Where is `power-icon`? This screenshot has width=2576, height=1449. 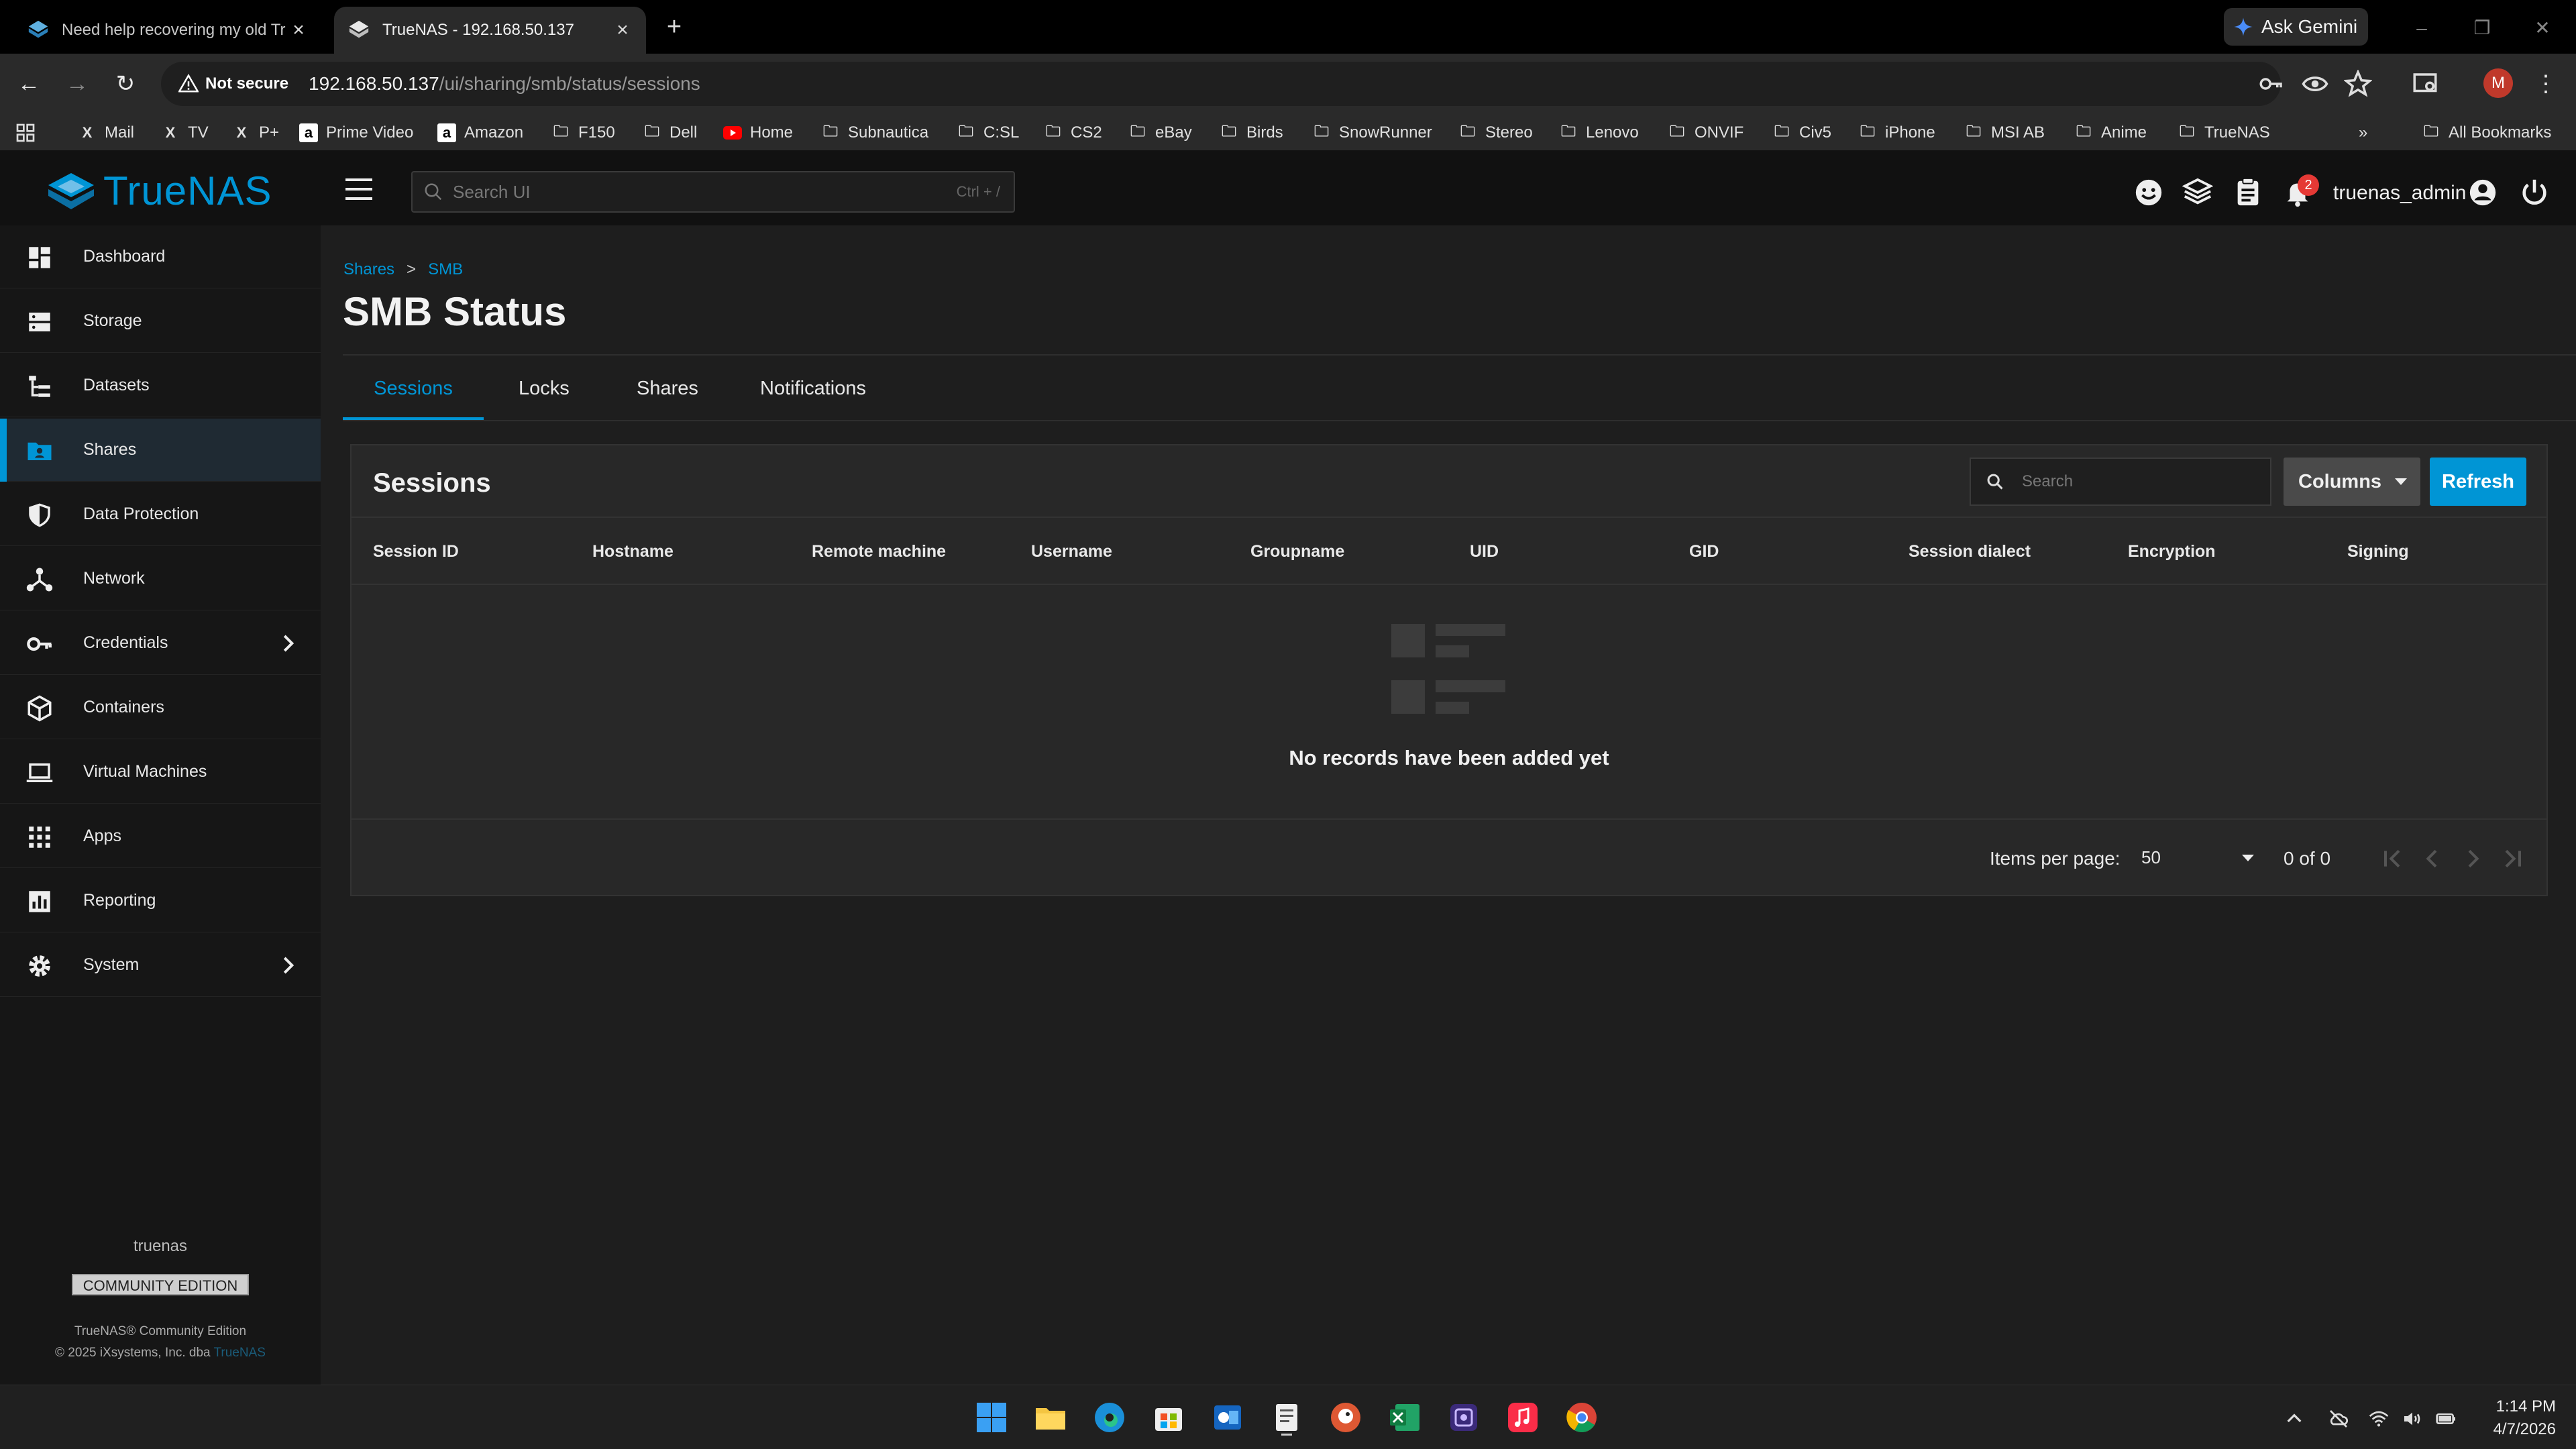
power-icon is located at coordinates (2534, 192).